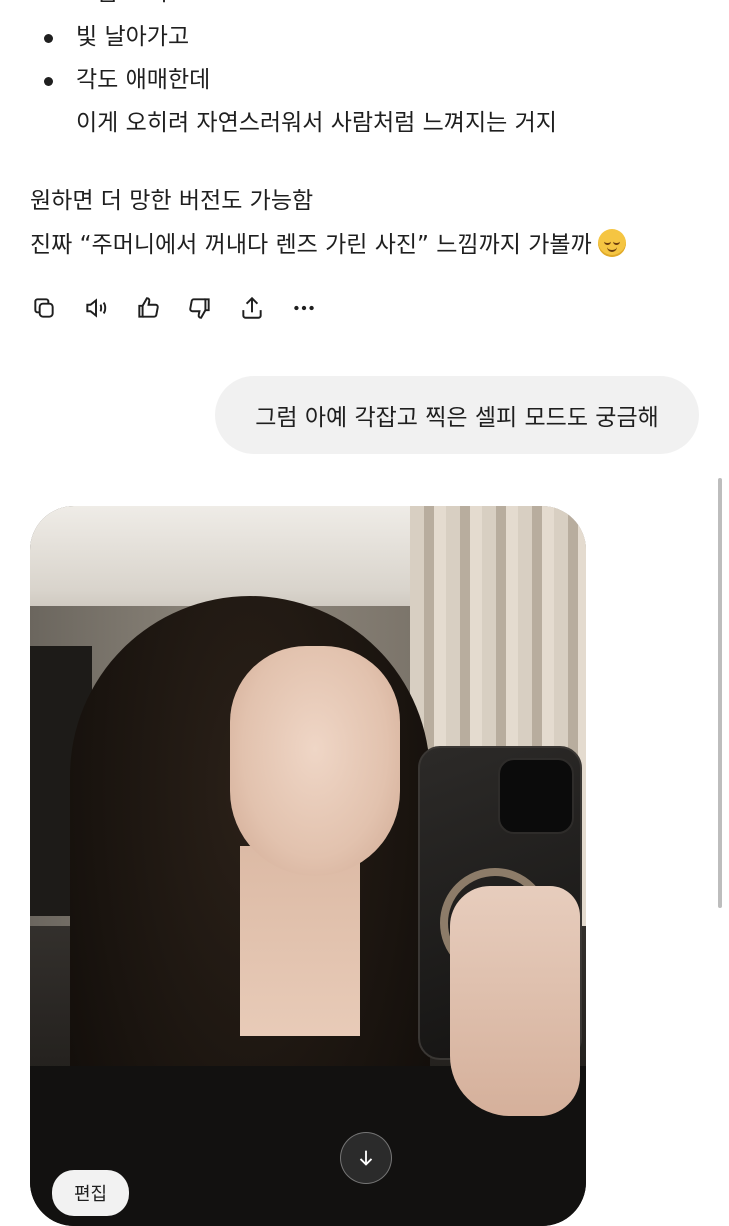 The height and width of the screenshot is (1226, 729). What do you see at coordinates (316, 123) in the screenshot?
I see `bullet-continuation: 이게 오히려 자연스러워서 사람처럼 느껴지는 거지` at bounding box center [316, 123].